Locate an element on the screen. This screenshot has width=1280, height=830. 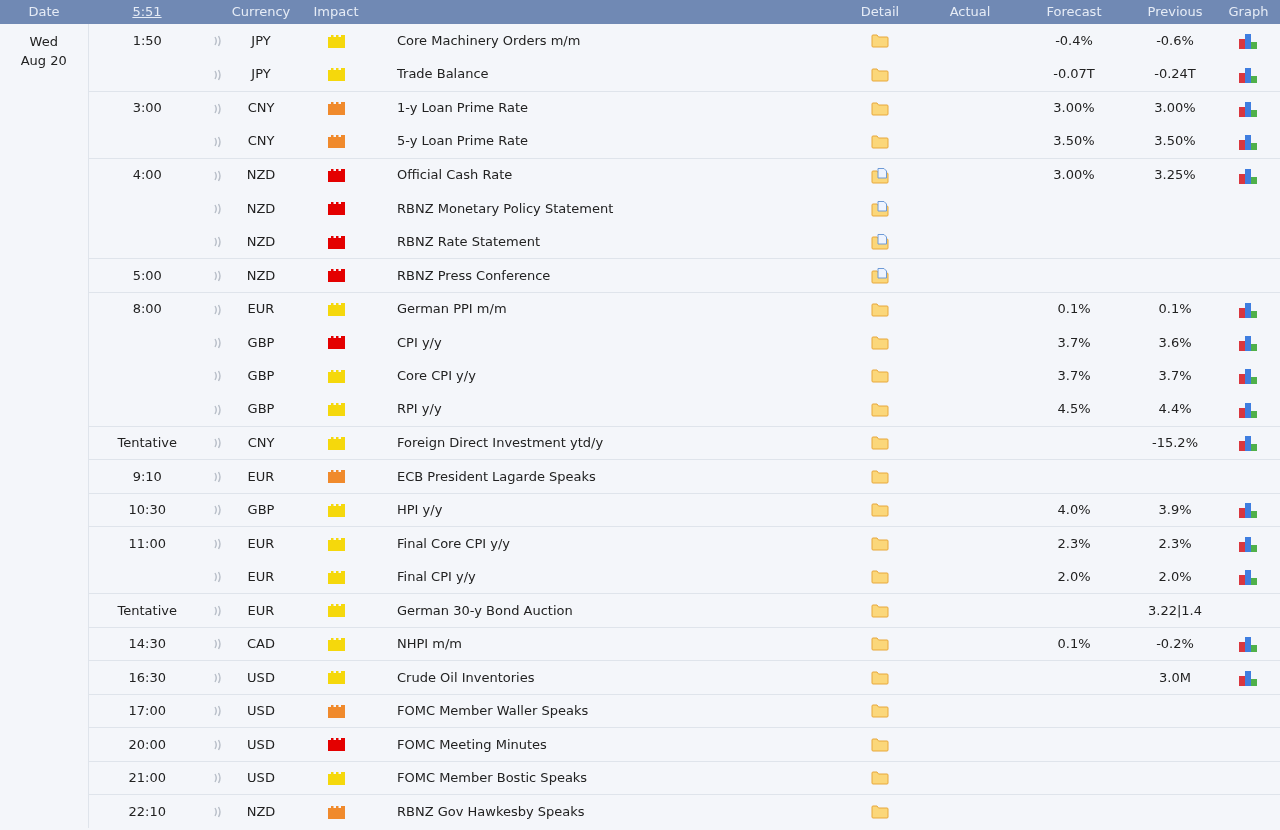
event-title: FOMC Member Waller Speaks is located at coordinates (493, 710).